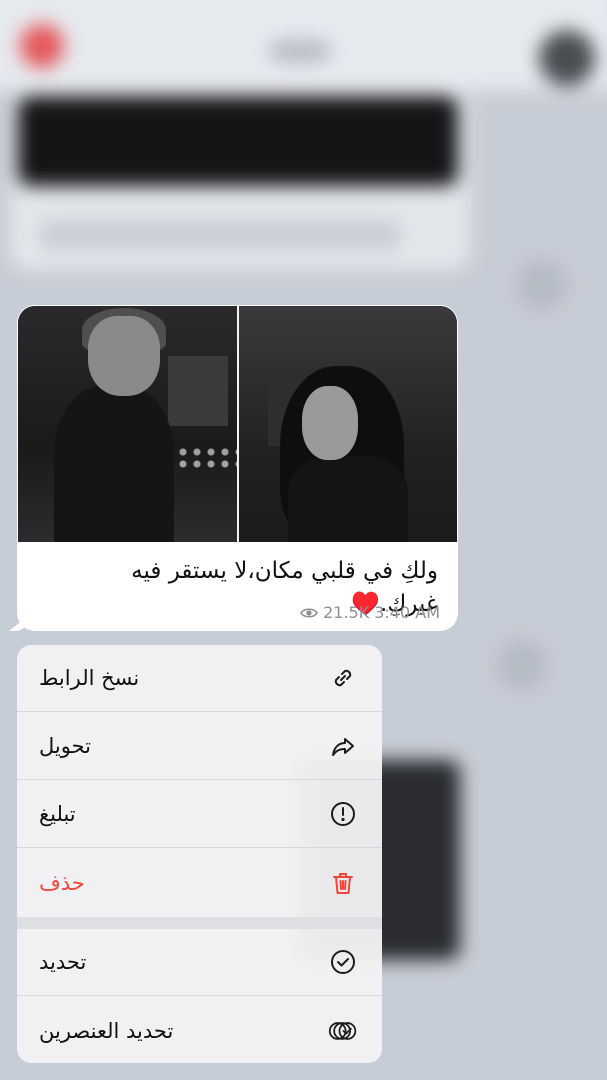 This screenshot has height=1080, width=607. Describe the element at coordinates (63, 962) in the screenshot. I see `menu-item-label: تحديد` at that location.